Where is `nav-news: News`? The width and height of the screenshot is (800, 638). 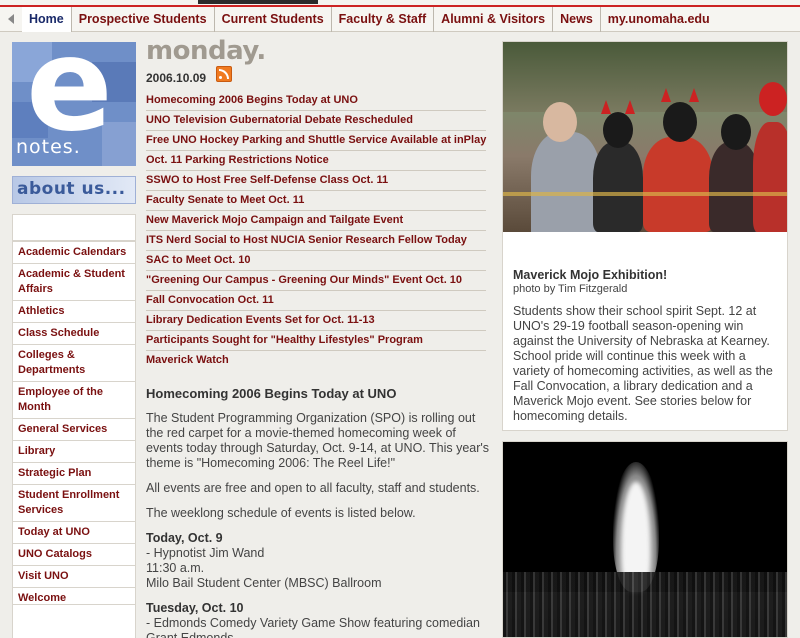
nav-news: News is located at coordinates (577, 19).